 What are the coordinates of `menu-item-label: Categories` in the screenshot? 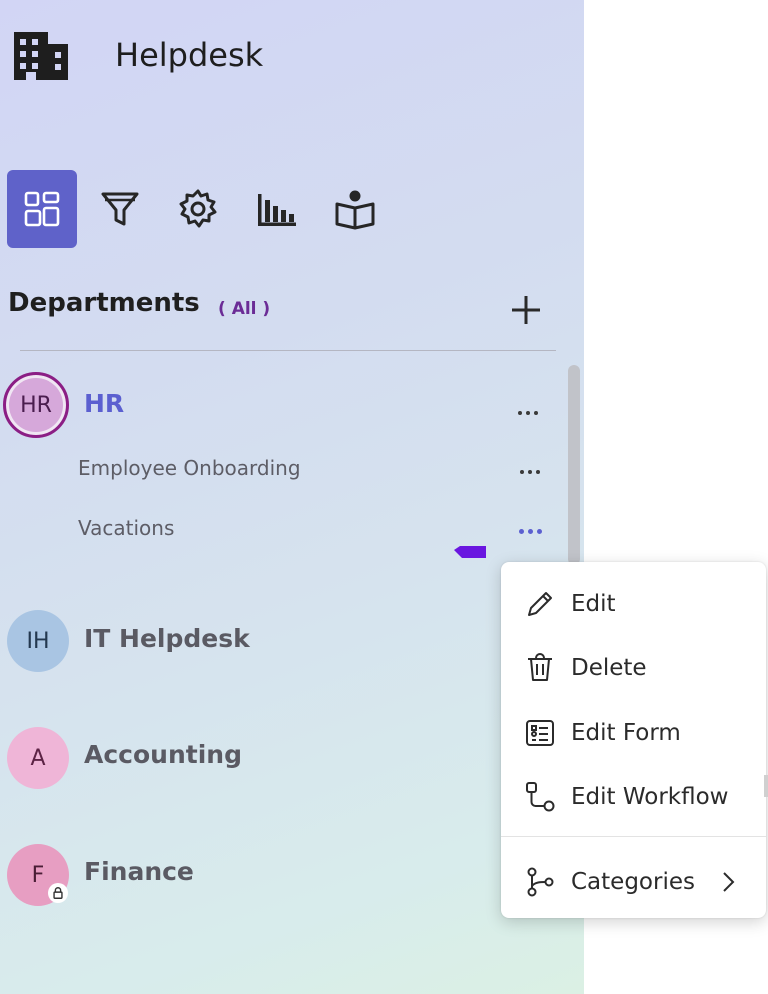 It's located at (633, 882).